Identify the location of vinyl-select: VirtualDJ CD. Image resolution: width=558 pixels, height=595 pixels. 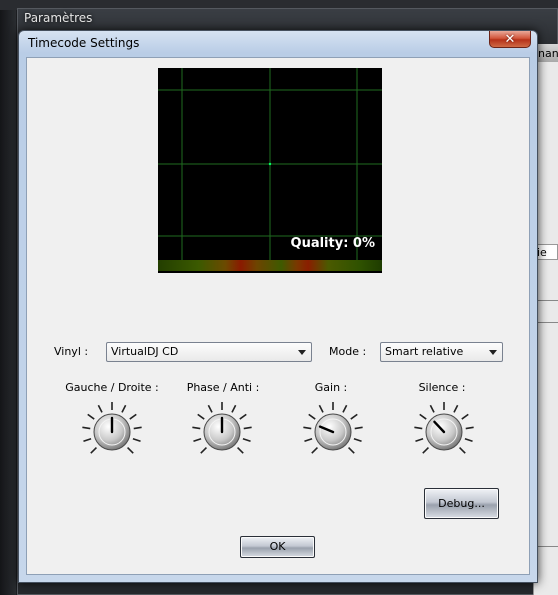
(209, 352).